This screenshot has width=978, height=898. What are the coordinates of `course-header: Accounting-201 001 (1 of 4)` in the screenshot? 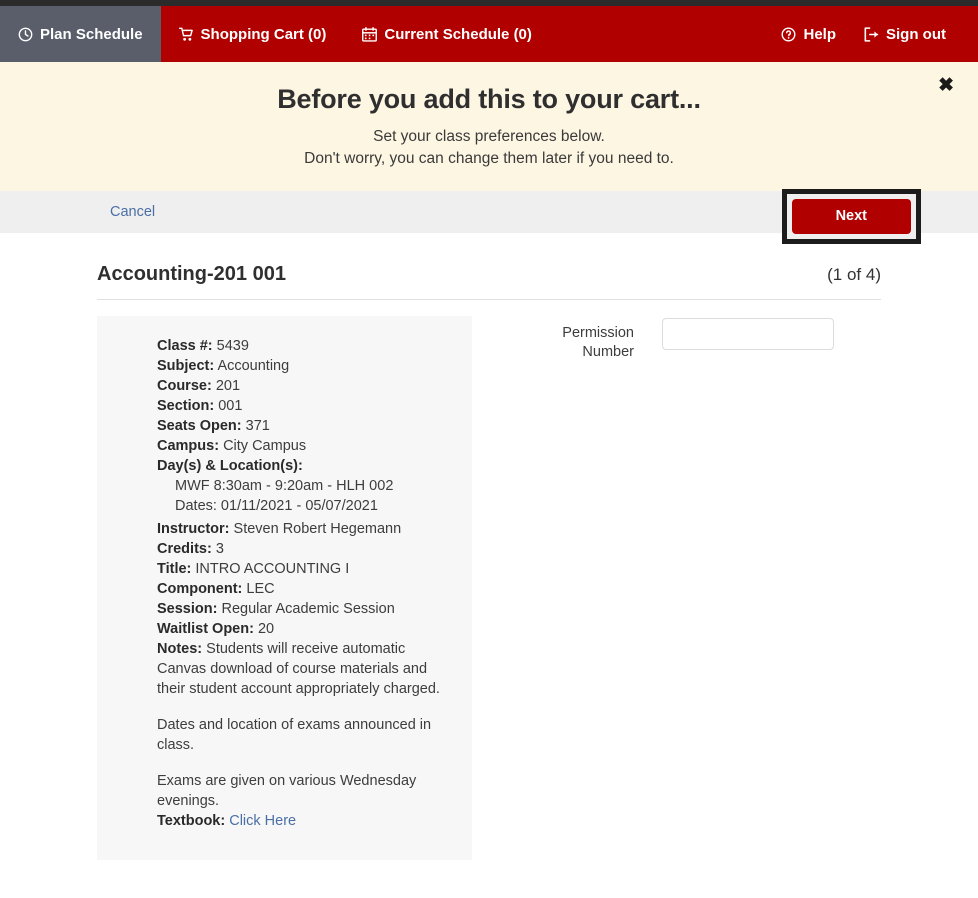 It's located at (489, 281).